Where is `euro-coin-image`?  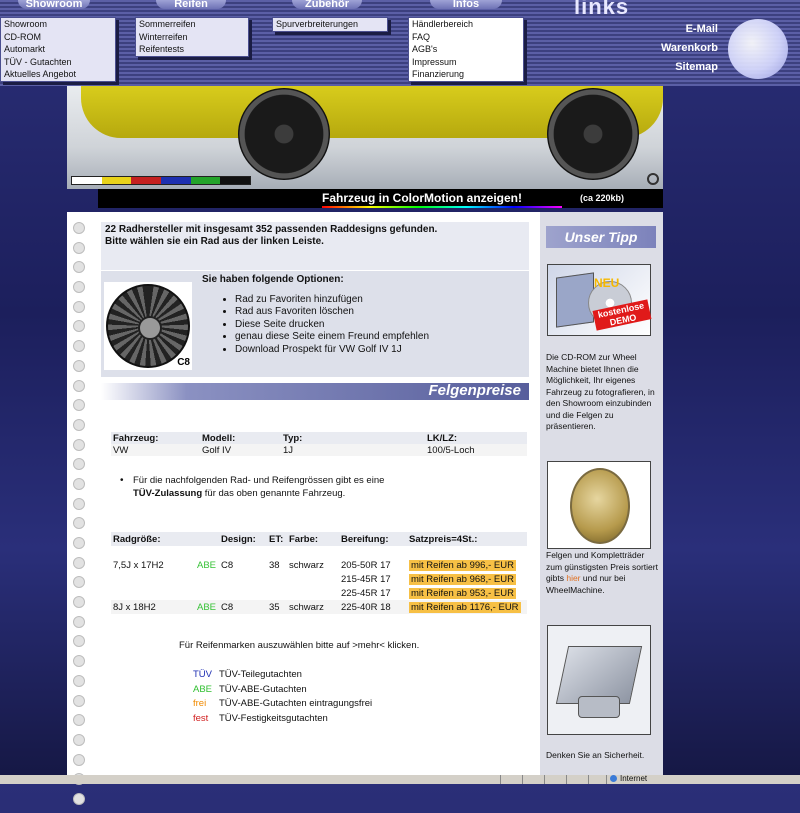
euro-coin-image is located at coordinates (599, 505).